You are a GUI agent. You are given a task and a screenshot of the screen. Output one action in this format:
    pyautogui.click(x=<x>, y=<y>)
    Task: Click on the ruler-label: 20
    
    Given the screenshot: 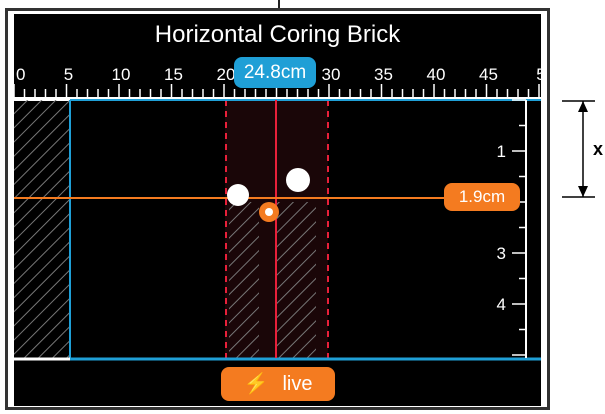 What is the action you would take?
    pyautogui.click(x=226, y=74)
    